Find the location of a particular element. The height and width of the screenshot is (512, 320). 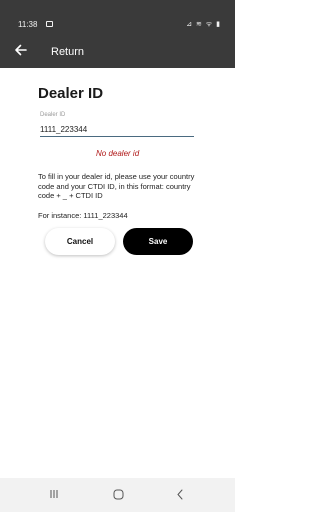

arrow-left-icon is located at coordinates (21, 50).